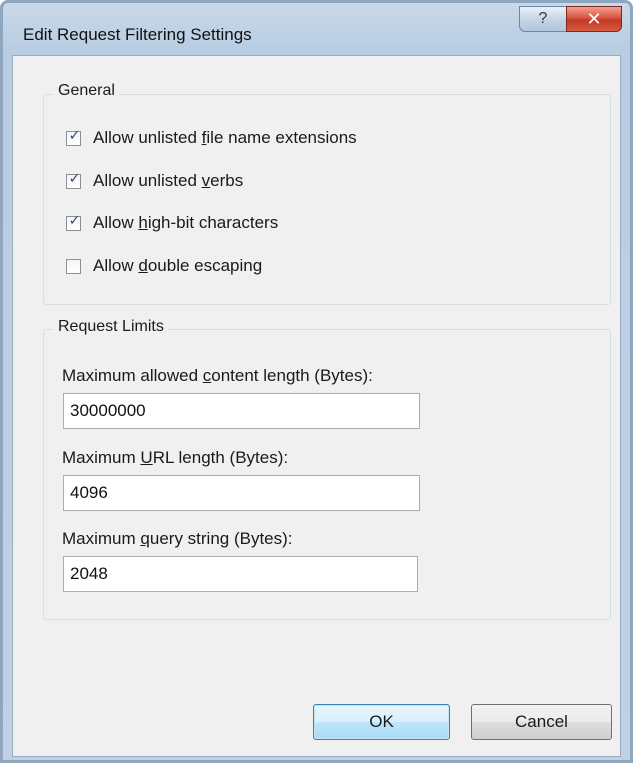 This screenshot has height=769, width=639. I want to click on cancel-button: Cancel, so click(541, 722).